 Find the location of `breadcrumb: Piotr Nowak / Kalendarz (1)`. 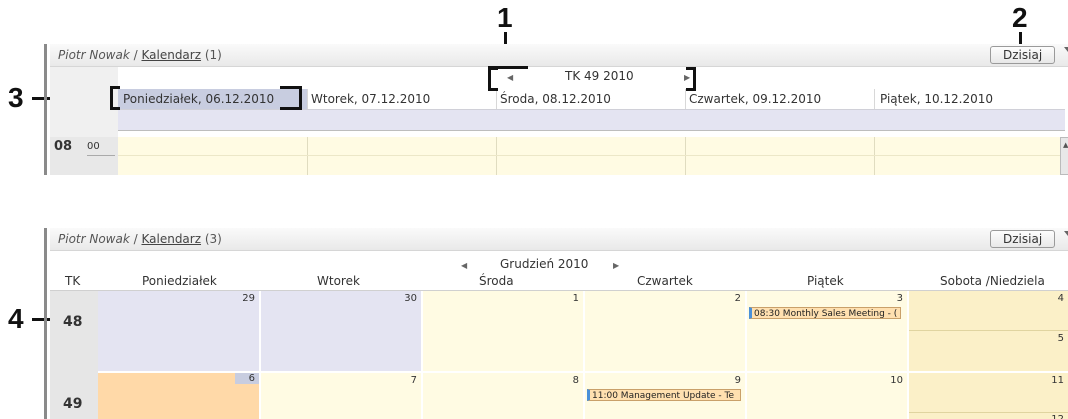

breadcrumb: Piotr Nowak / Kalendarz (1) is located at coordinates (140, 55).